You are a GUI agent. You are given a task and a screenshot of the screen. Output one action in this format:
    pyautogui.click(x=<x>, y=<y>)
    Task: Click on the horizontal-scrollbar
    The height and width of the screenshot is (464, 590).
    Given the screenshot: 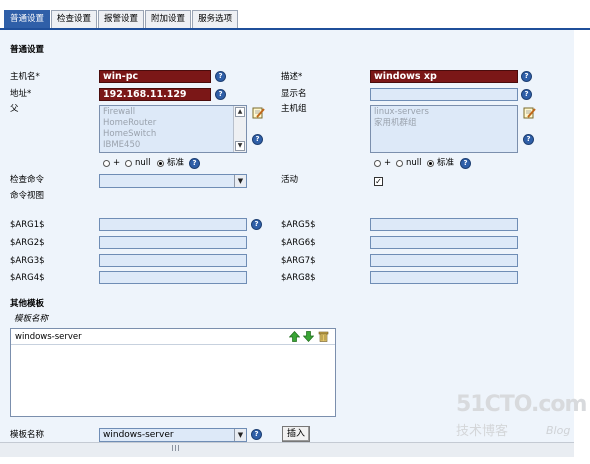 What is the action you would take?
    pyautogui.click(x=287, y=449)
    